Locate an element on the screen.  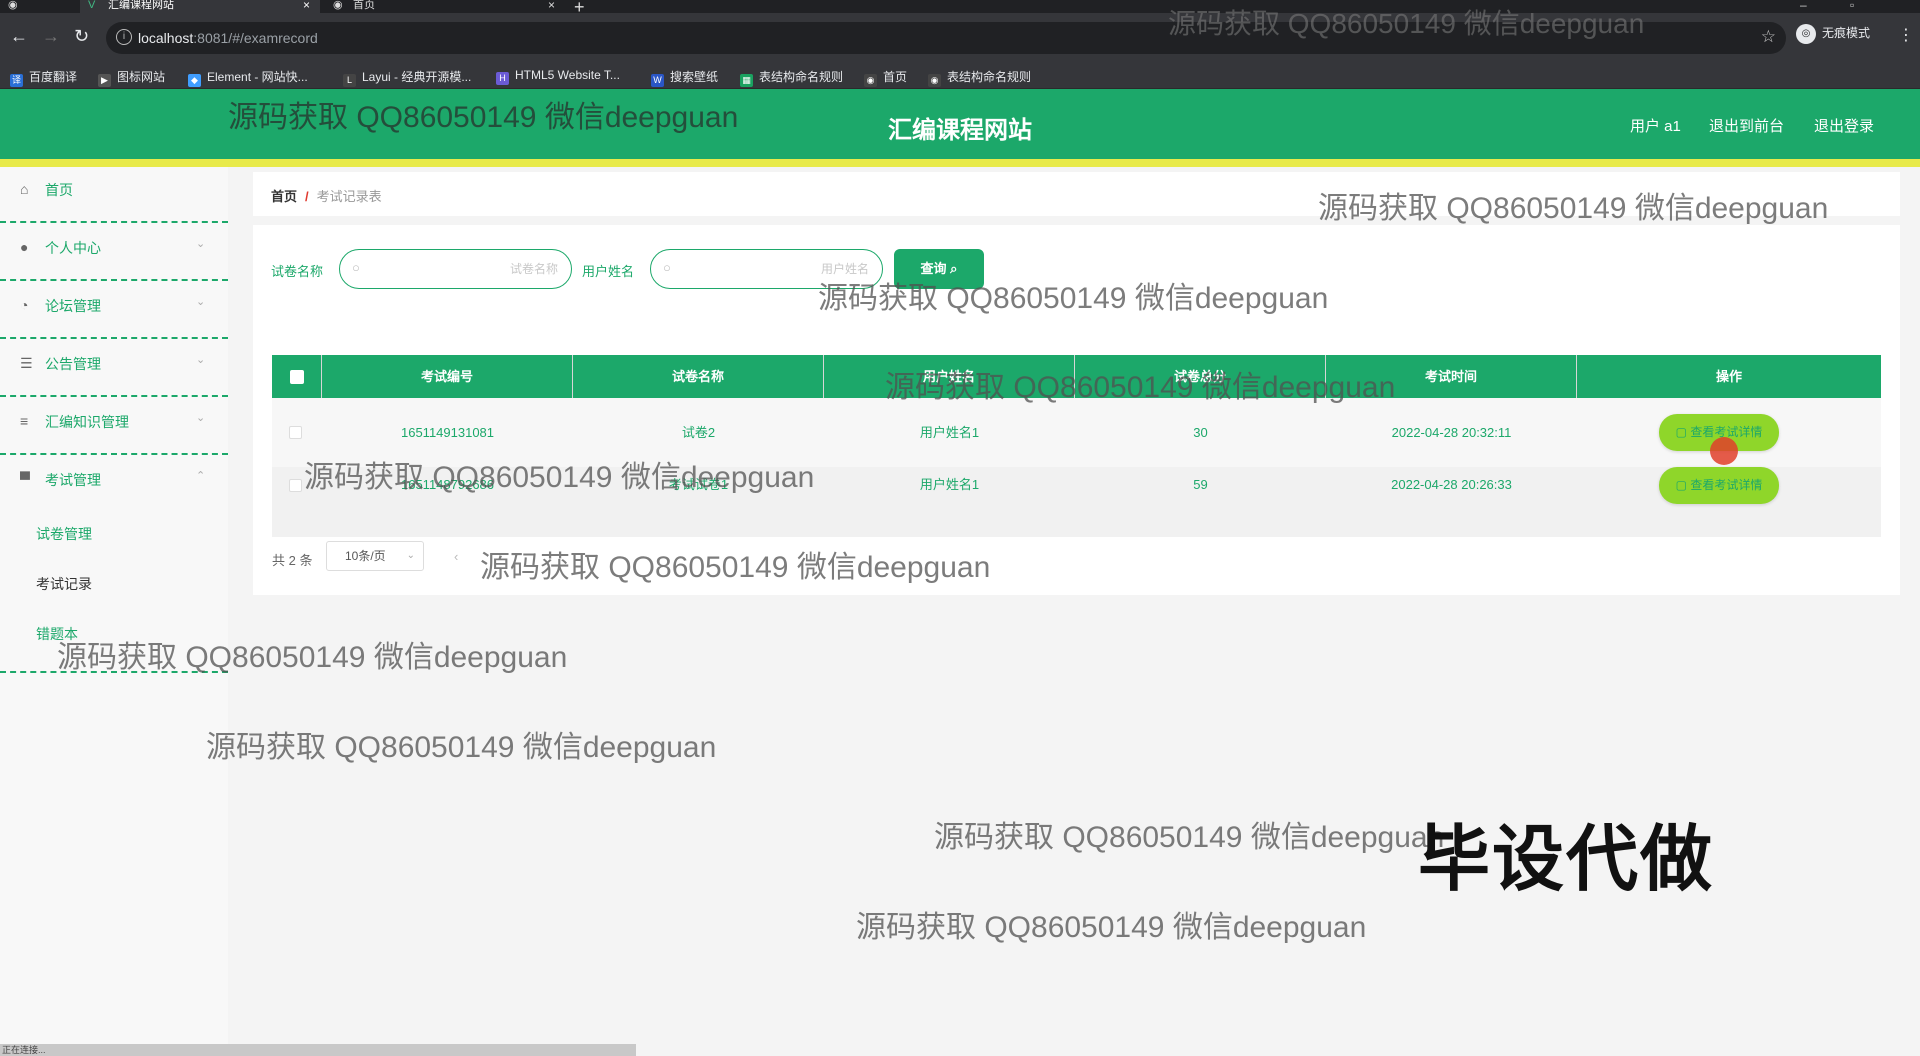
column-header: 操作 is located at coordinates (1728, 376).